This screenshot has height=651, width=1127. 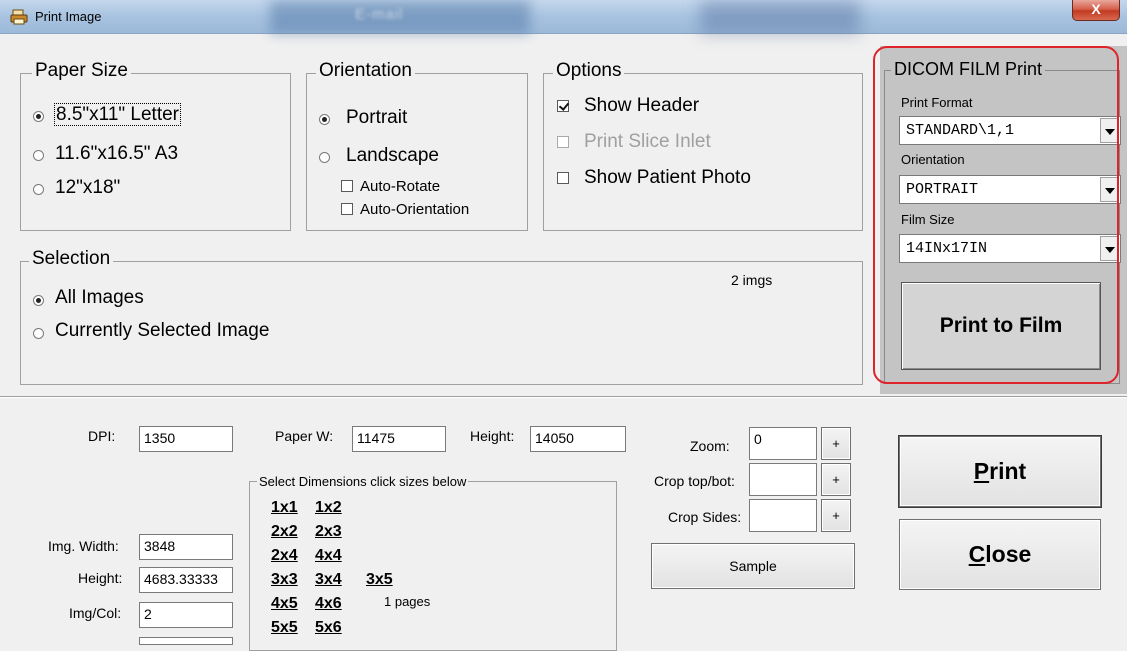 What do you see at coordinates (752, 280) in the screenshot?
I see `image-count: 2 imgs` at bounding box center [752, 280].